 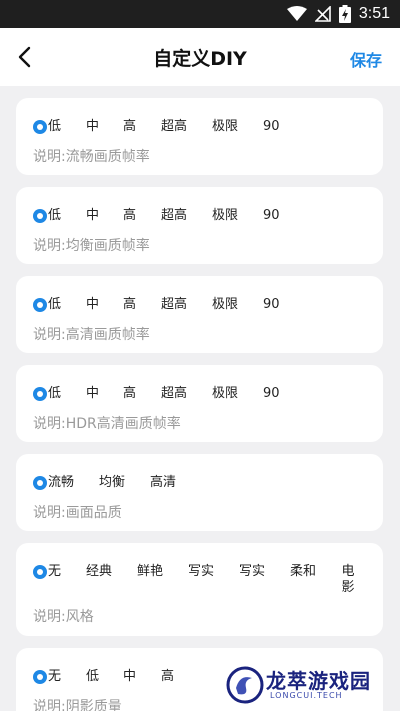 What do you see at coordinates (77, 513) in the screenshot?
I see `description-text: 说明:画面品质` at bounding box center [77, 513].